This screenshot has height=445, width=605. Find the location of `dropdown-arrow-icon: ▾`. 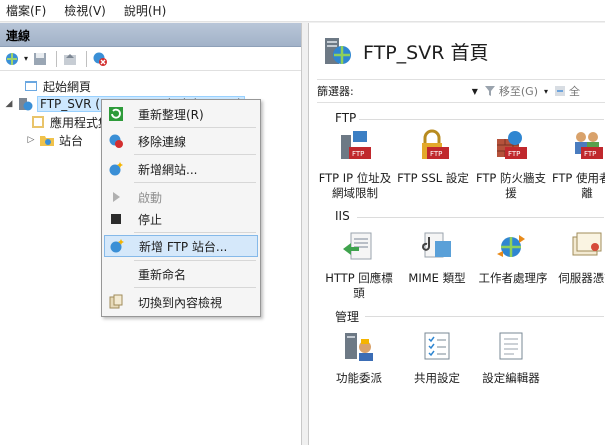

dropdown-arrow-icon: ▾ is located at coordinates (26, 58).